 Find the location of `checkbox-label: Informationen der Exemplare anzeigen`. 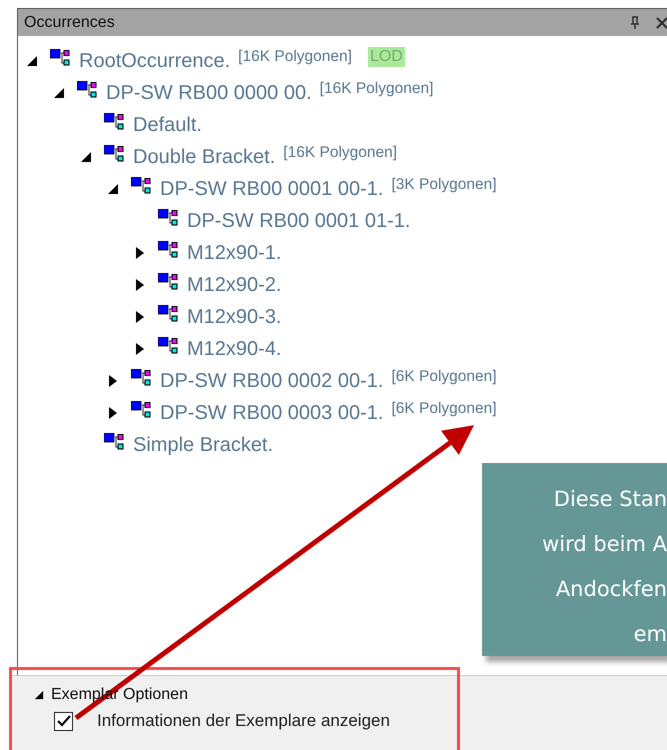

checkbox-label: Informationen der Exemplare anzeigen is located at coordinates (243, 721).